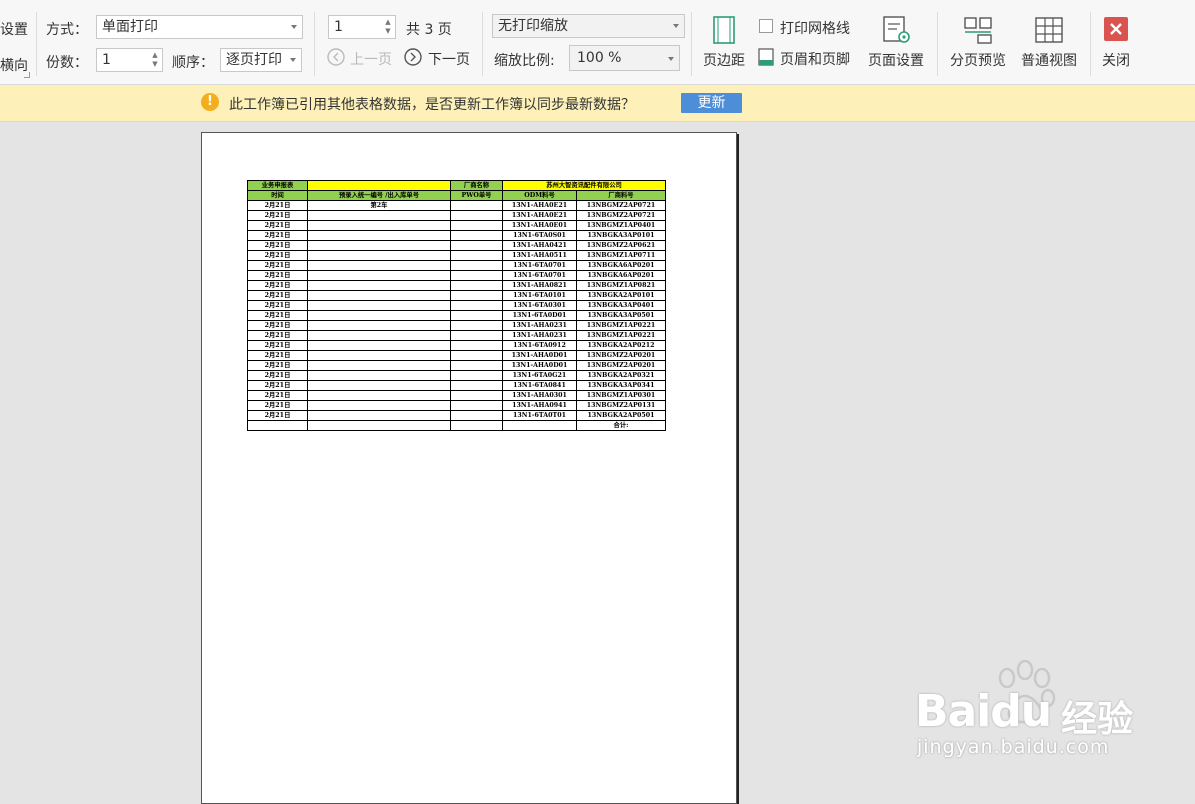  Describe the element at coordinates (599, 58) in the screenshot. I see `zoom-value: 100 %` at that location.